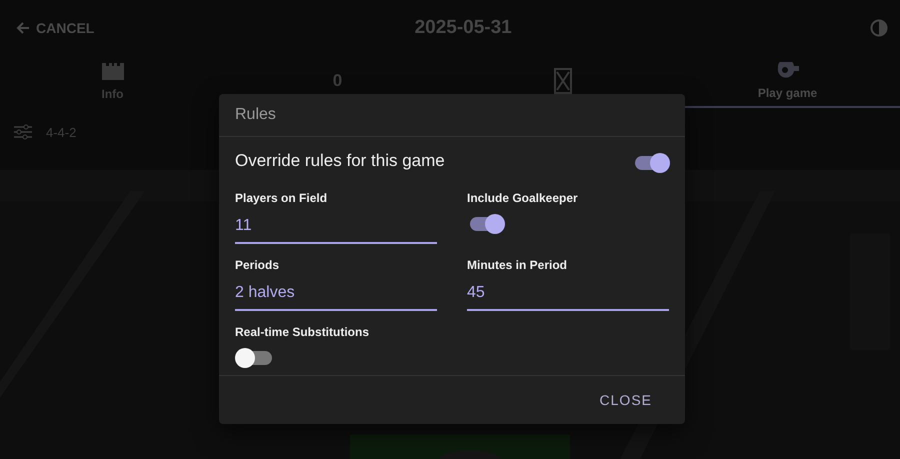  Describe the element at coordinates (23, 132) in the screenshot. I see `sliders-icon` at that location.